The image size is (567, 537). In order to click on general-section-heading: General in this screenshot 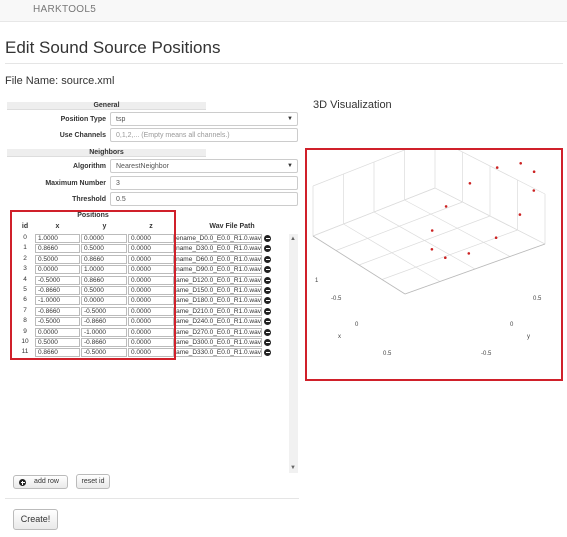, I will do `click(106, 106)`.